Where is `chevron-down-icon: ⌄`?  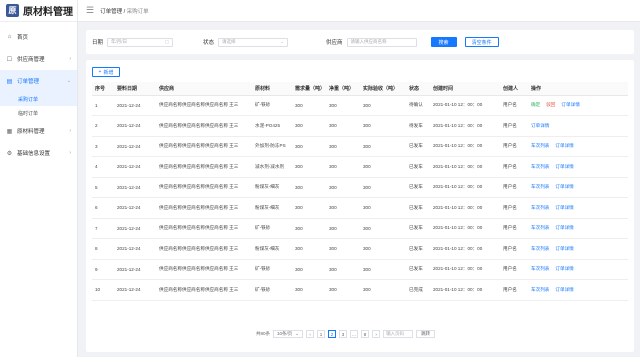 chevron-down-icon: ⌄ is located at coordinates (297, 333).